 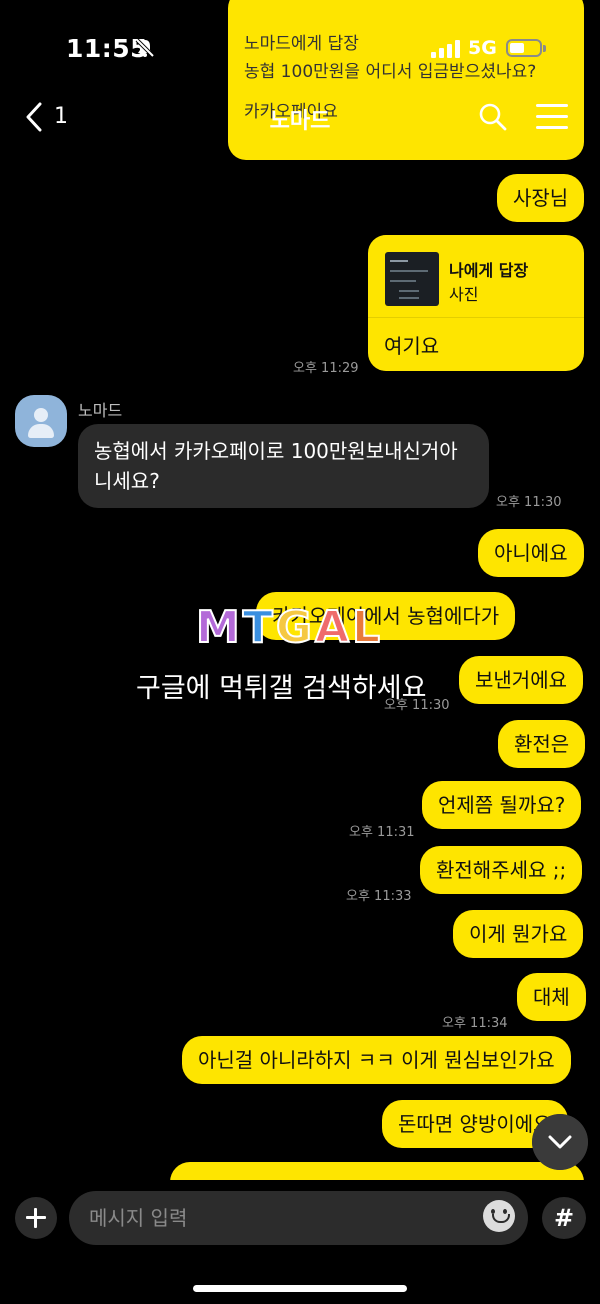 I want to click on my-message: 아닌걸 아니라하지 ㅋㅋ 이게 뭔심보인가요, so click(x=376, y=1060).